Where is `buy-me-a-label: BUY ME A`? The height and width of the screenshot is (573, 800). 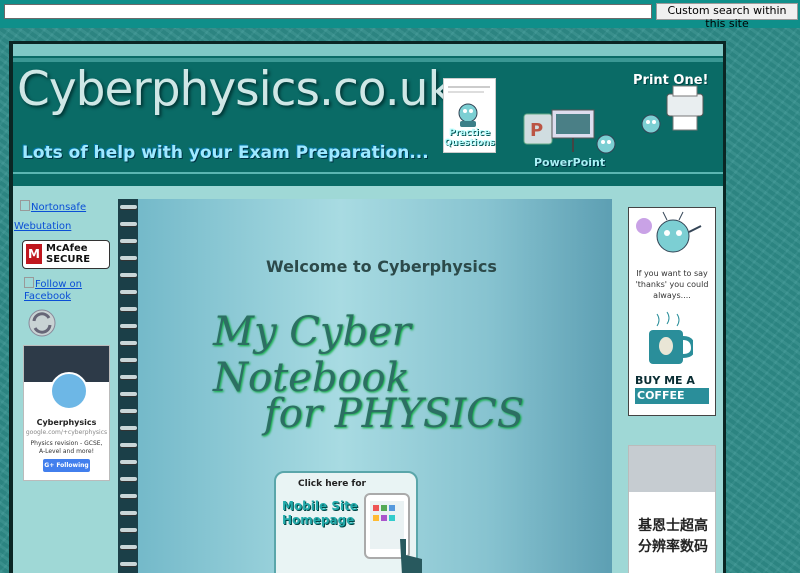 buy-me-a-label: BUY ME A is located at coordinates (665, 380).